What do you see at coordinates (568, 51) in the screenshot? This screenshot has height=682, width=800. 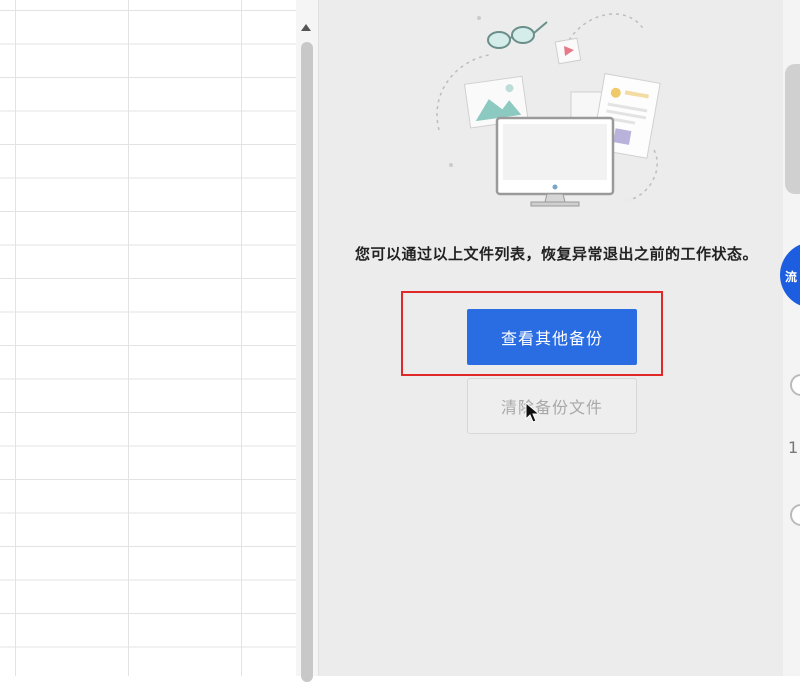 I see `play-icon` at bounding box center [568, 51].